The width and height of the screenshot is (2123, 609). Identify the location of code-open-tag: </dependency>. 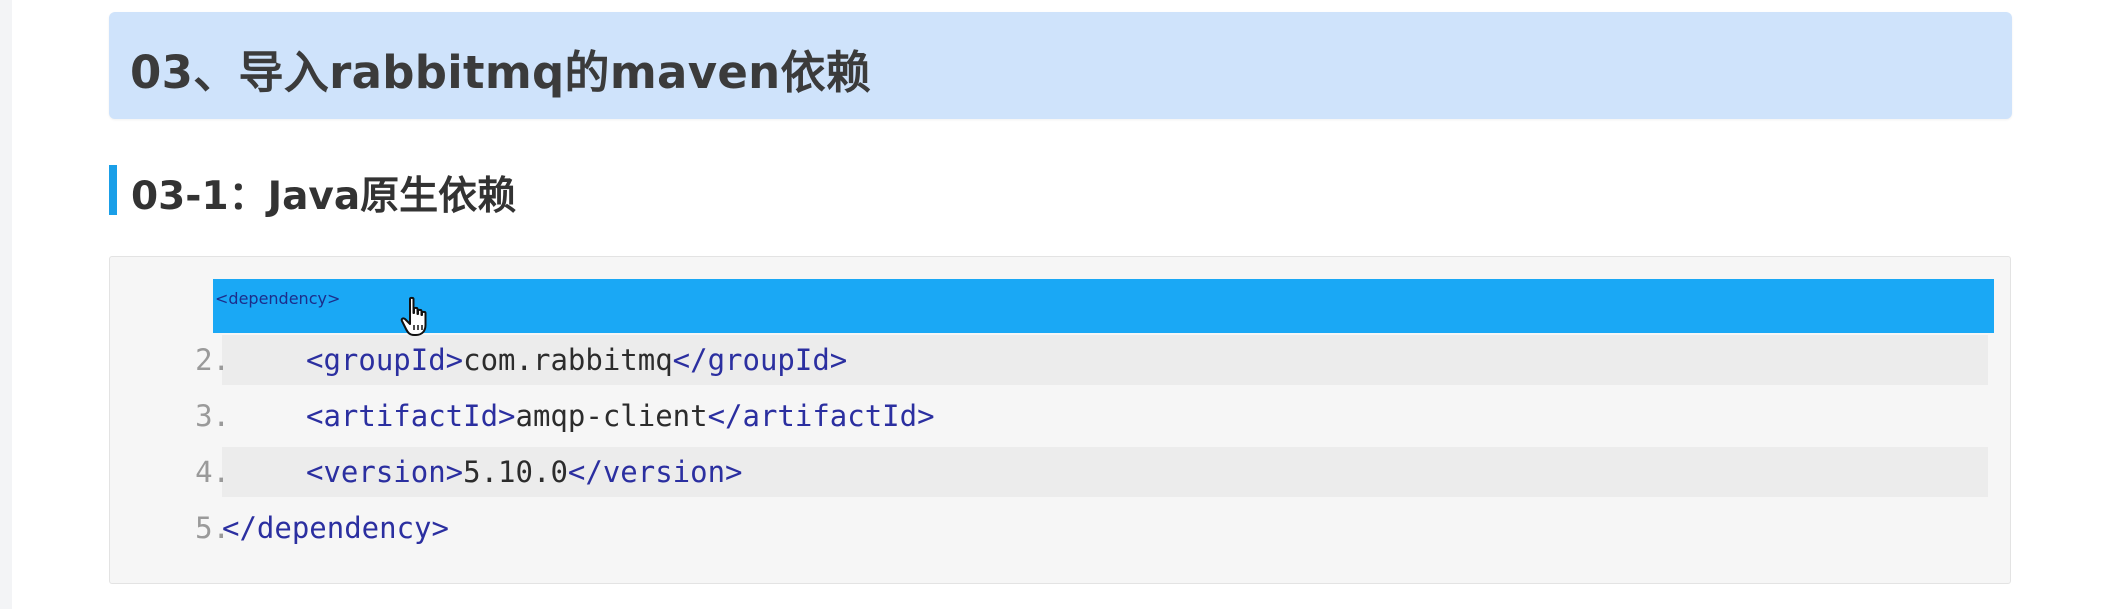
(335, 528).